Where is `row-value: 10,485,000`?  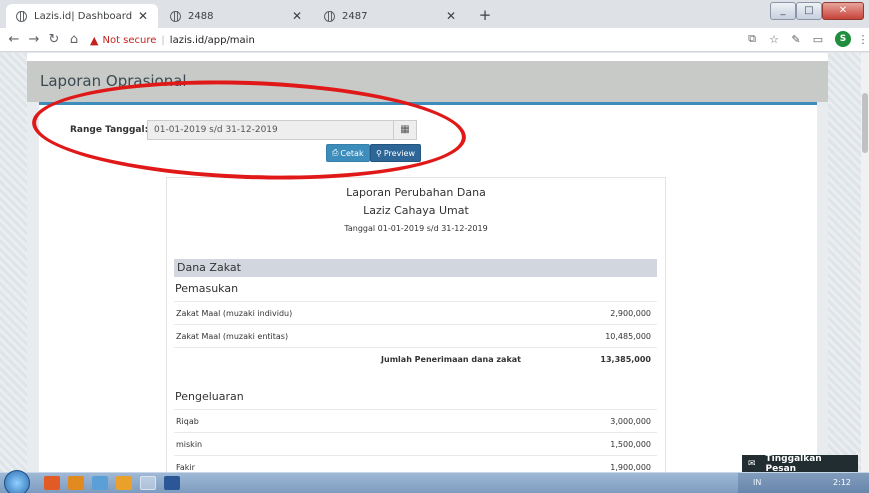 row-value: 10,485,000 is located at coordinates (628, 336).